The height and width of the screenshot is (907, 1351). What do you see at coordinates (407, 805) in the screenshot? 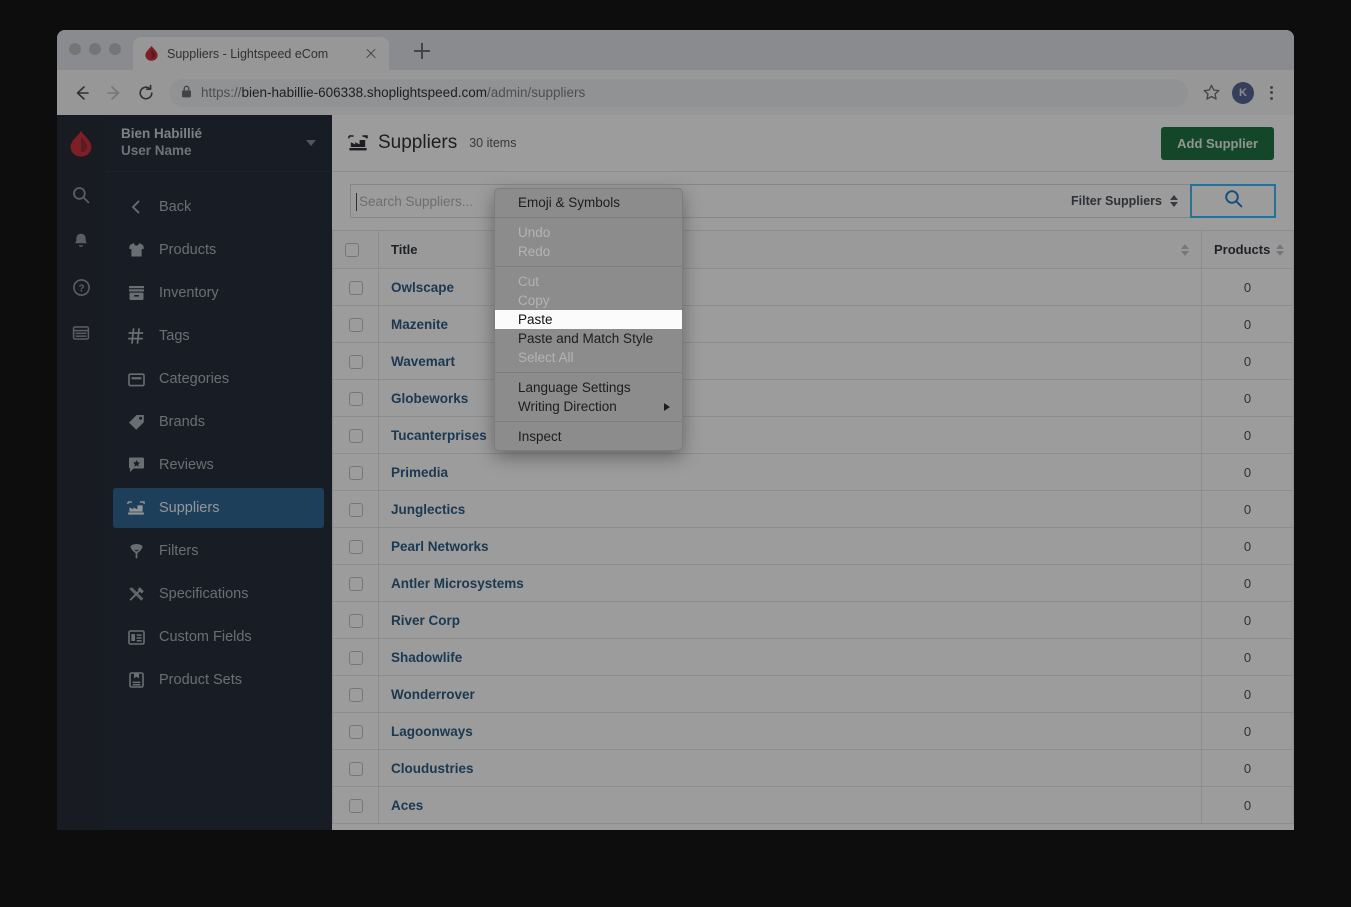
I see `supplier-link: Aces` at bounding box center [407, 805].